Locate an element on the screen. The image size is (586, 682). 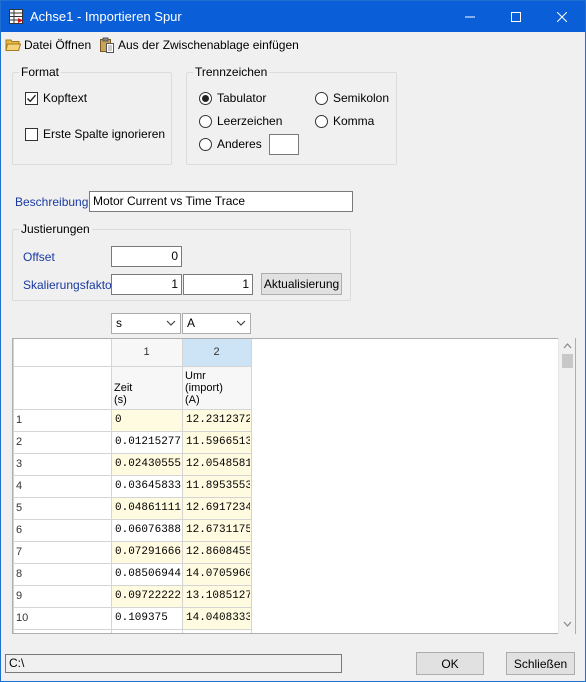
close-dialog-button: Schließen is located at coordinates (540, 663).